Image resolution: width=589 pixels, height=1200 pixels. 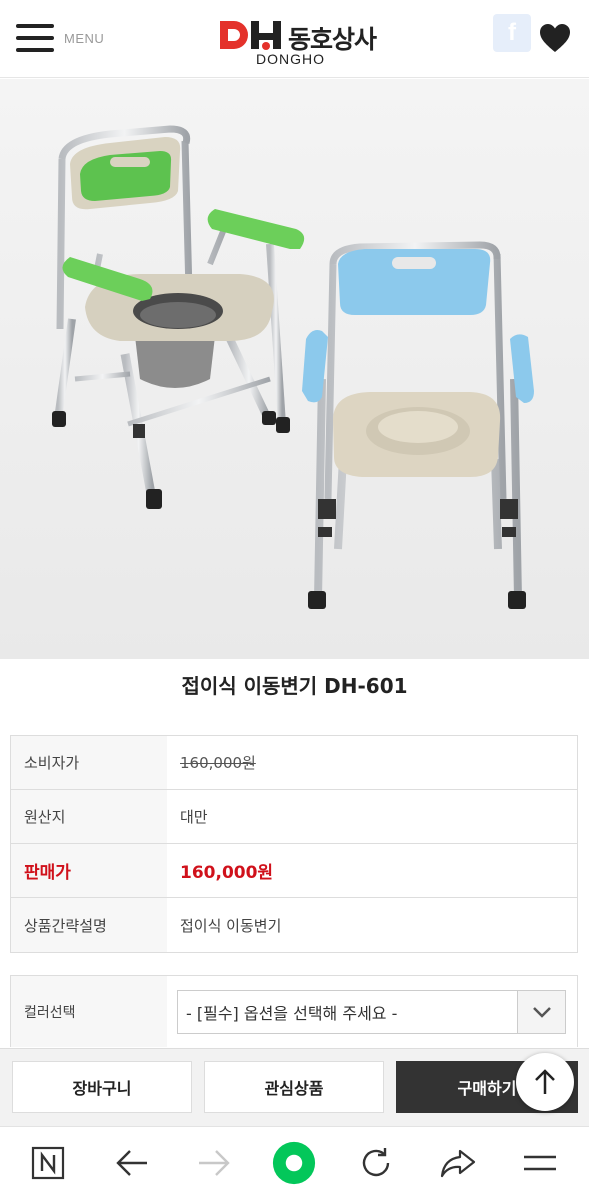 I want to click on browser-navigation-bar, so click(x=294, y=1163).